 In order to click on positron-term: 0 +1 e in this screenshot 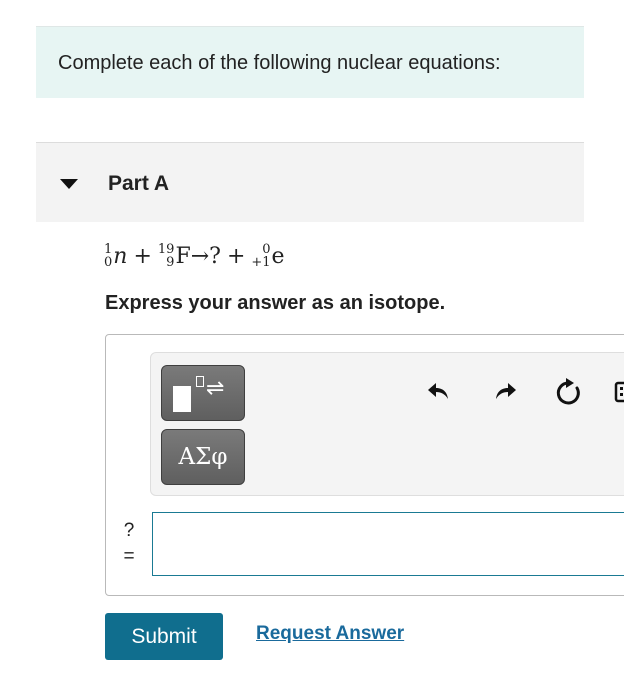, I will do `click(267, 256)`.